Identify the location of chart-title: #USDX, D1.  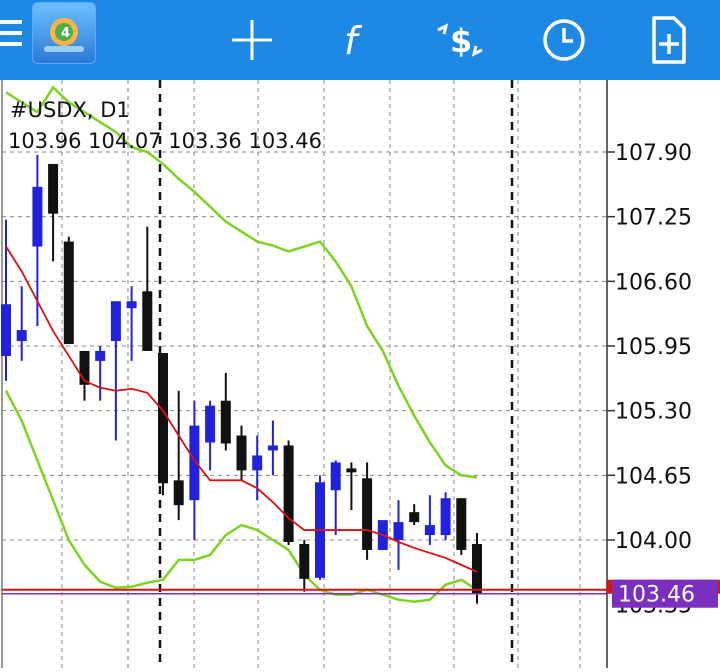
(70, 110).